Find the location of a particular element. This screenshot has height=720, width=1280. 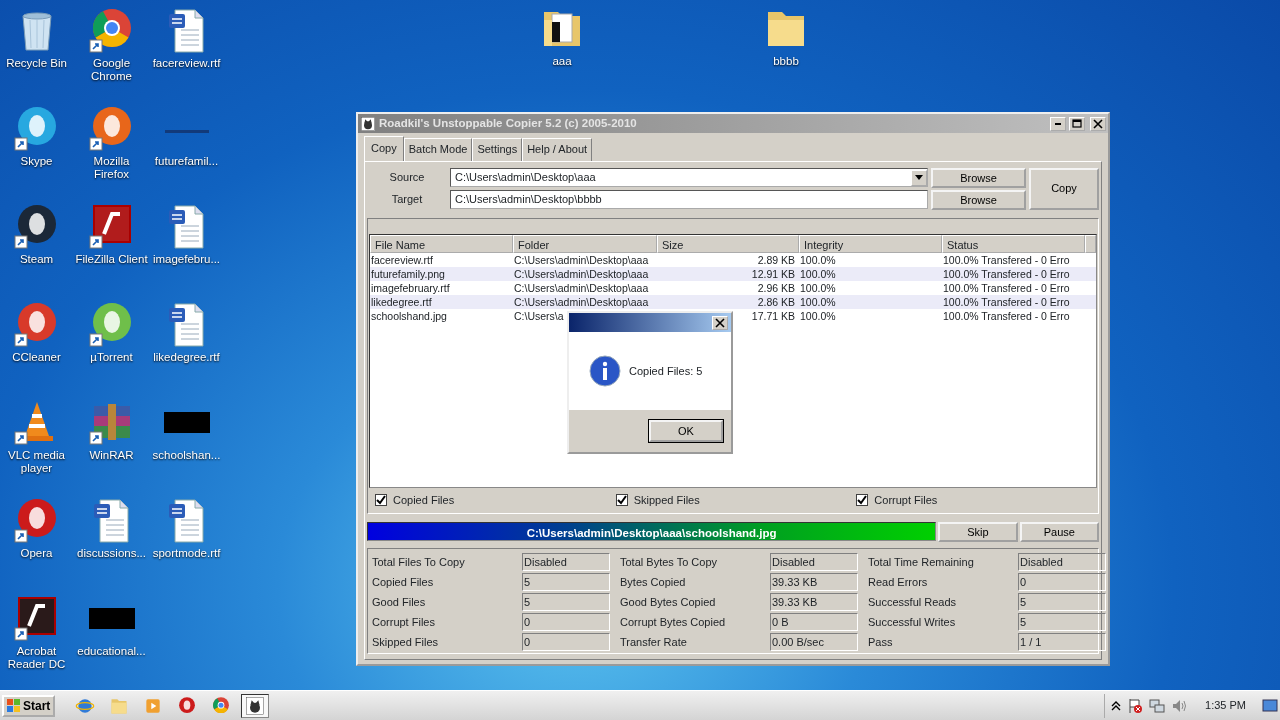

desktop-icon-label: sportmode.rtf is located at coordinates (186, 553).